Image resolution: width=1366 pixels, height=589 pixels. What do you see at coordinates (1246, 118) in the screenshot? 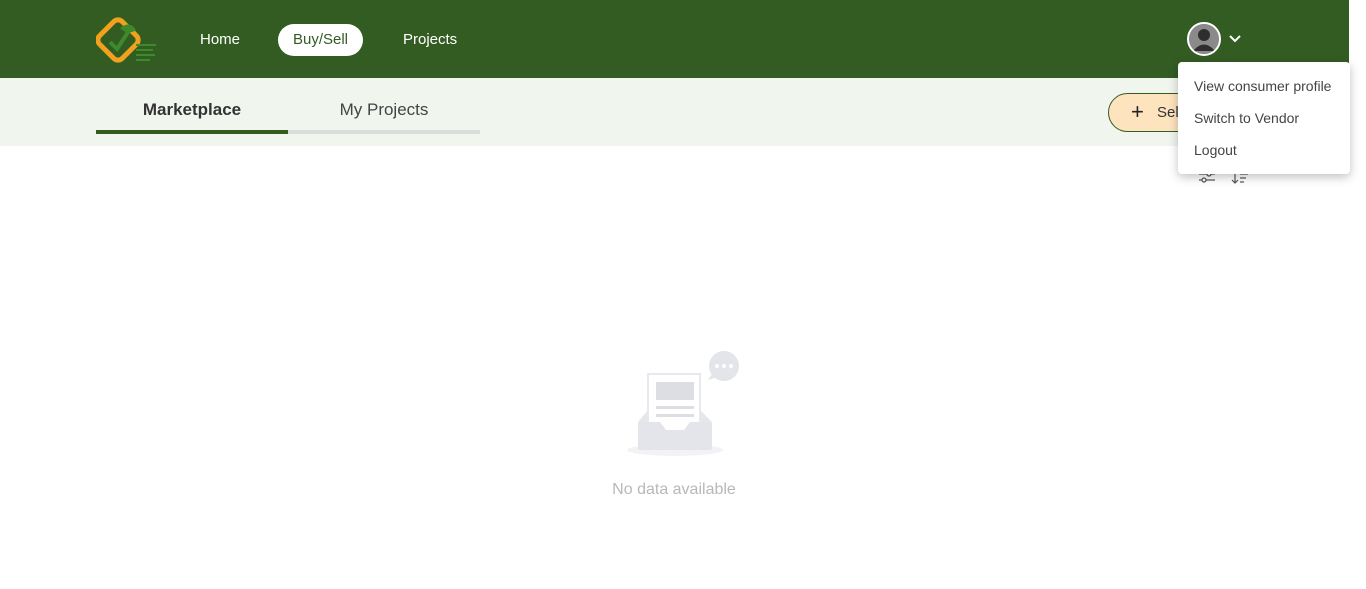
I see `menu-switch-to-vendor: Switch to Vendor` at bounding box center [1246, 118].